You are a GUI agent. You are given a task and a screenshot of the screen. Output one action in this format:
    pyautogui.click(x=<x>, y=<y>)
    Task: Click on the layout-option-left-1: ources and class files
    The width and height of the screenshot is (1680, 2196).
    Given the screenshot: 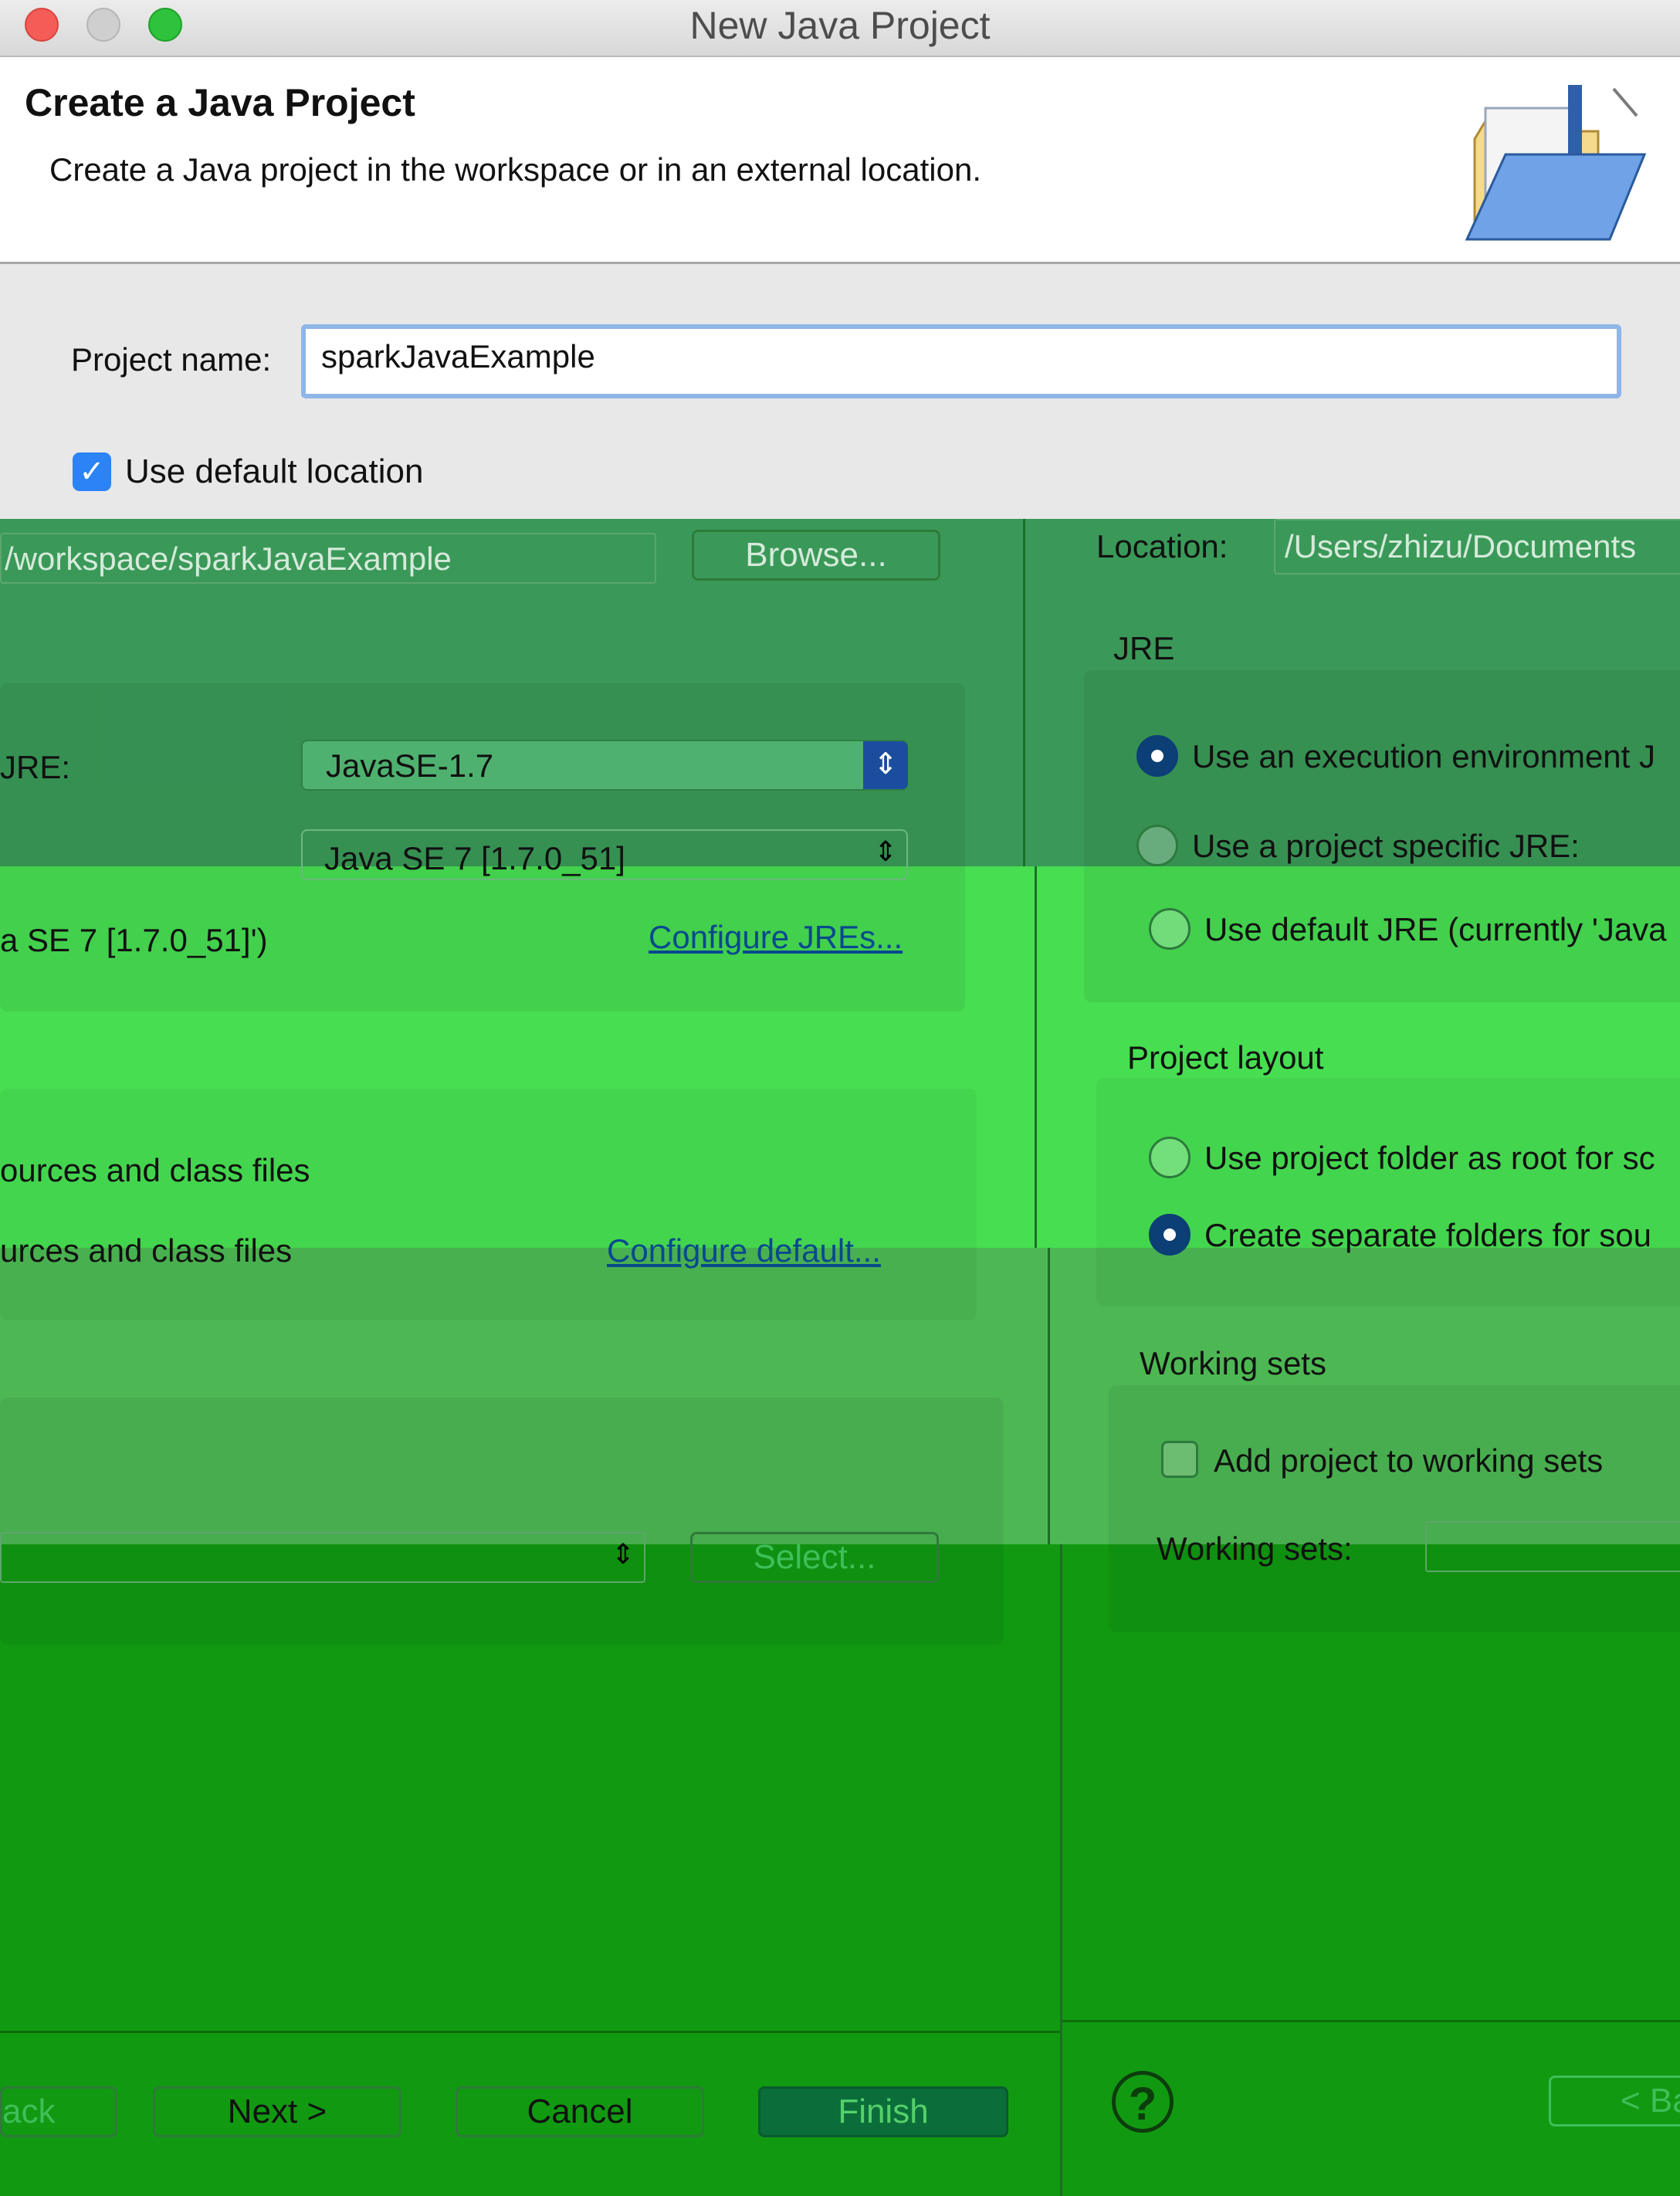 What is the action you would take?
    pyautogui.click(x=155, y=1170)
    